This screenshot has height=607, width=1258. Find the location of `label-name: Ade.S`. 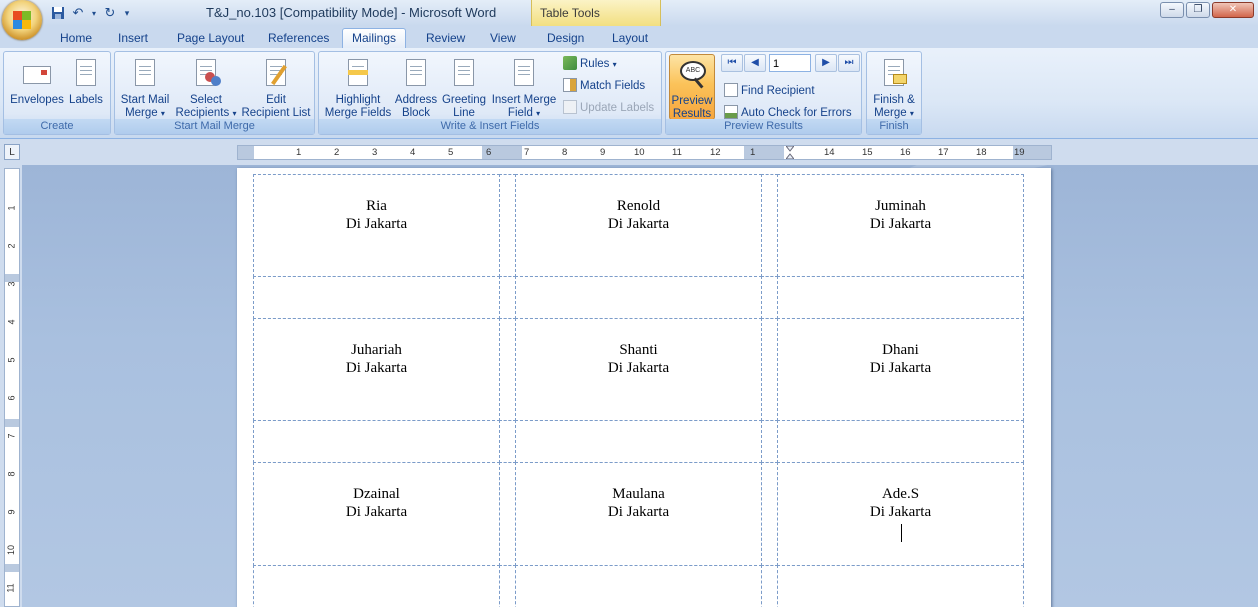

label-name: Ade.S is located at coordinates (900, 494).